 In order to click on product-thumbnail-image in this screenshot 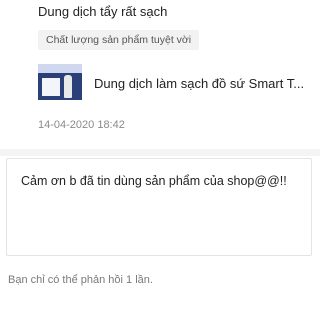, I will do `click(60, 82)`.